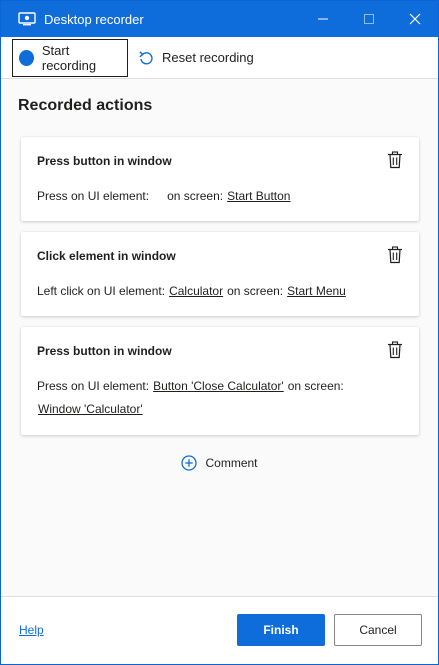 This screenshot has height=665, width=439. I want to click on minimize-button, so click(323, 19).